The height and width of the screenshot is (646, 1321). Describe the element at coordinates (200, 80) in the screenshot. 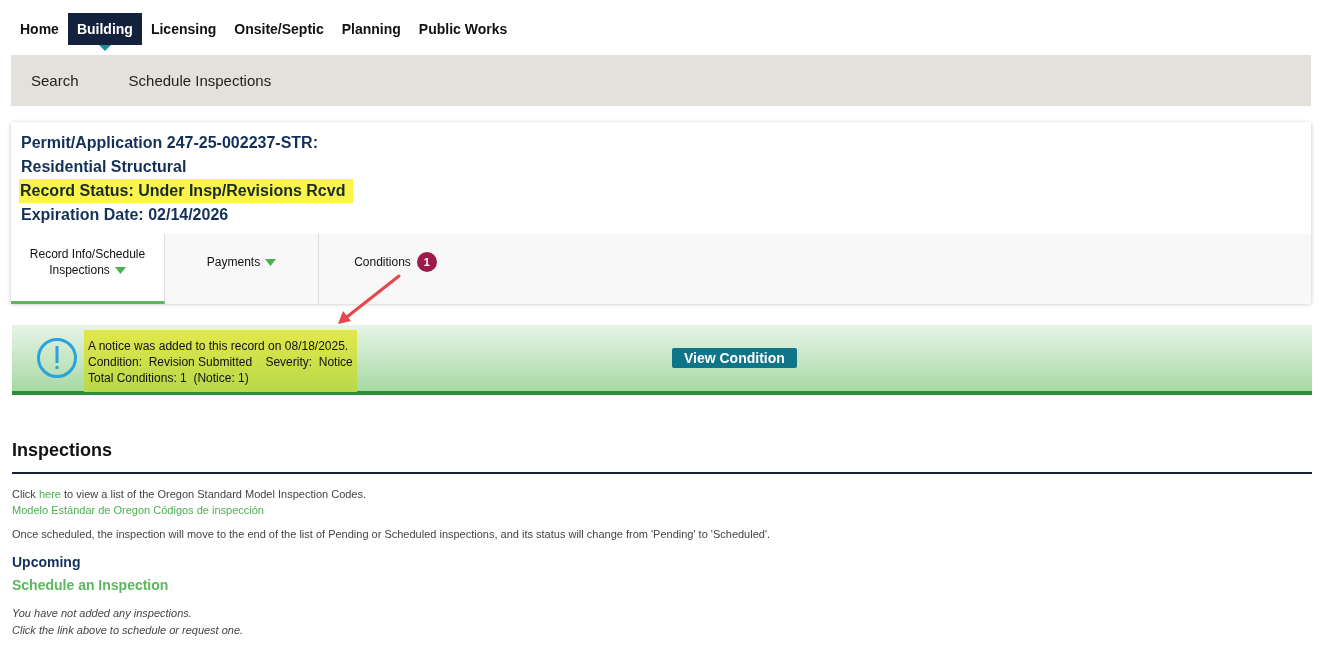

I see `subnav-link: Schedule Inspections` at that location.